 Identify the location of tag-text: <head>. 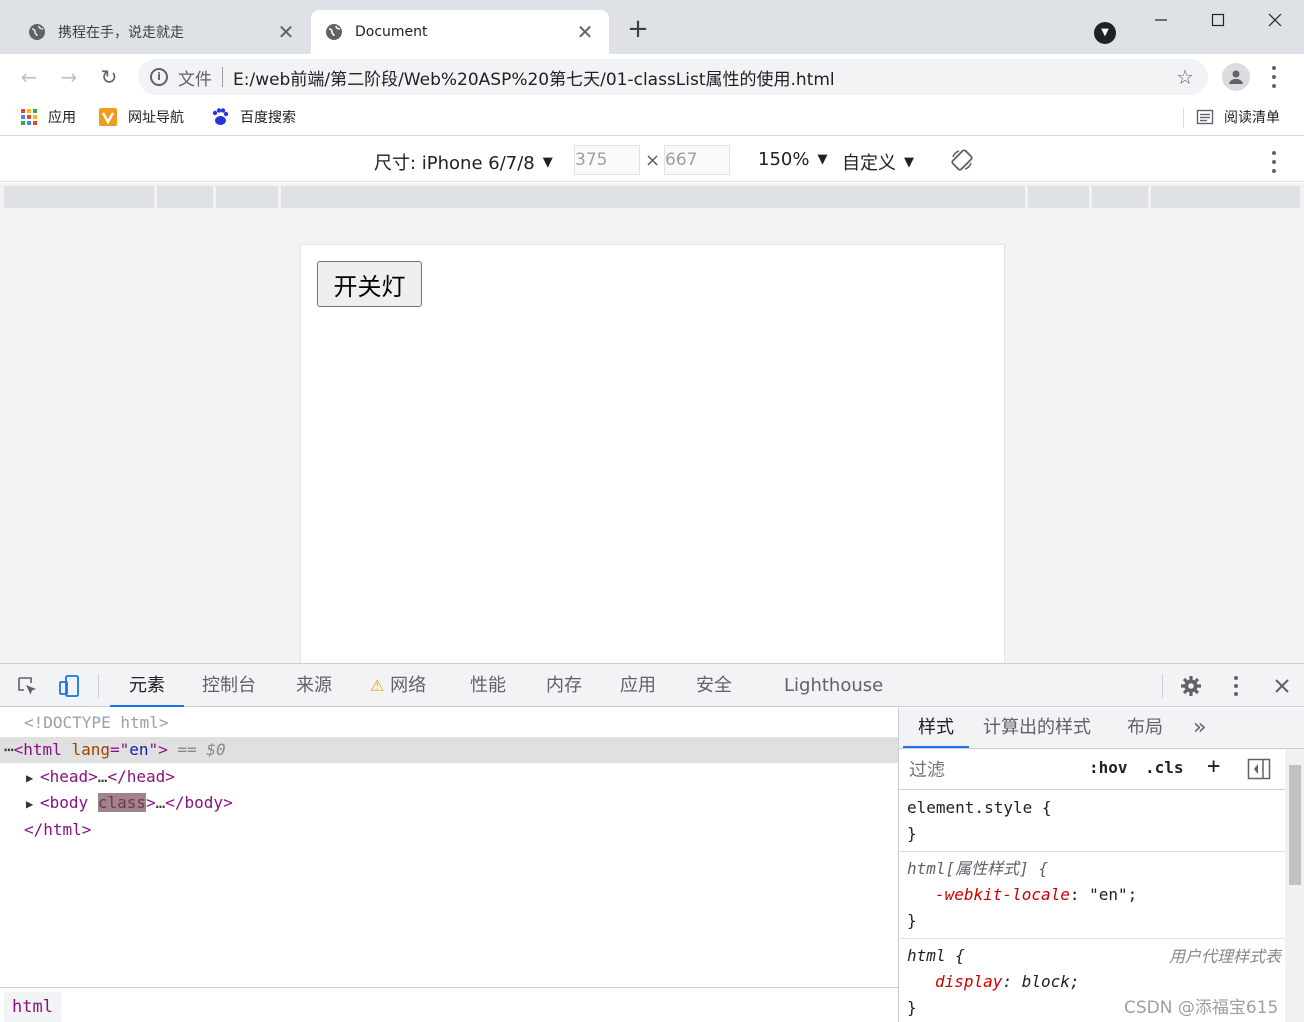
(69, 776).